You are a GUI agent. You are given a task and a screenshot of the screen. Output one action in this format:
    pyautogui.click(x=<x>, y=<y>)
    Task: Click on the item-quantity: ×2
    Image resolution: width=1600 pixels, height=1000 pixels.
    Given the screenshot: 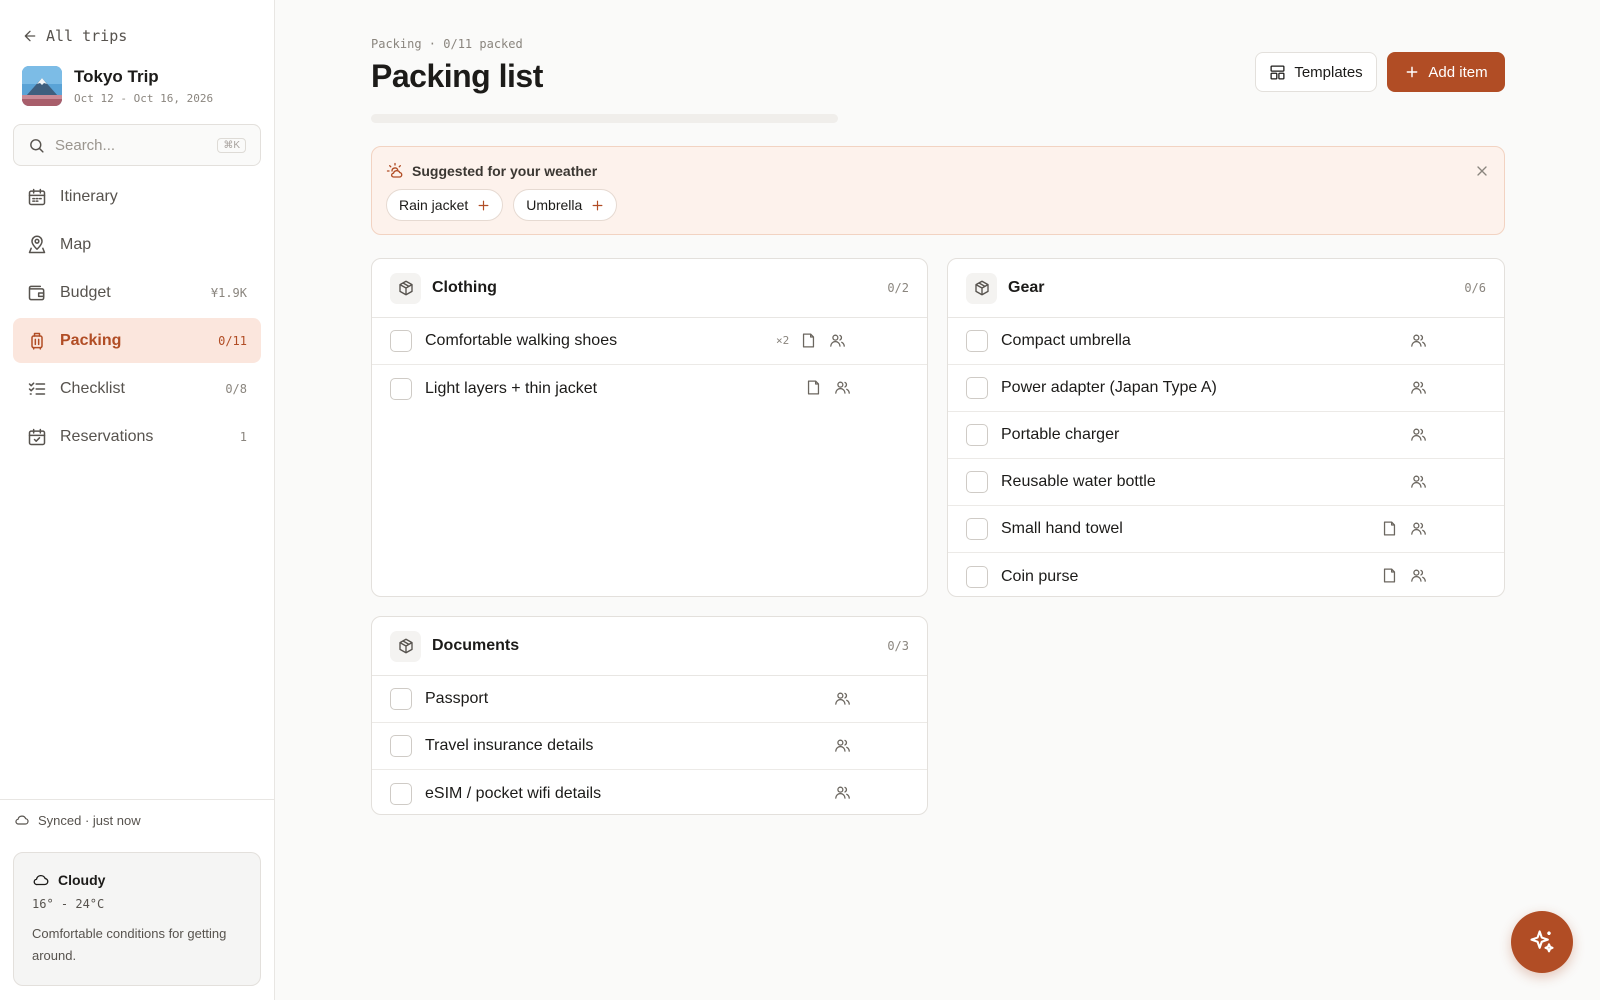 What is the action you would take?
    pyautogui.click(x=783, y=340)
    